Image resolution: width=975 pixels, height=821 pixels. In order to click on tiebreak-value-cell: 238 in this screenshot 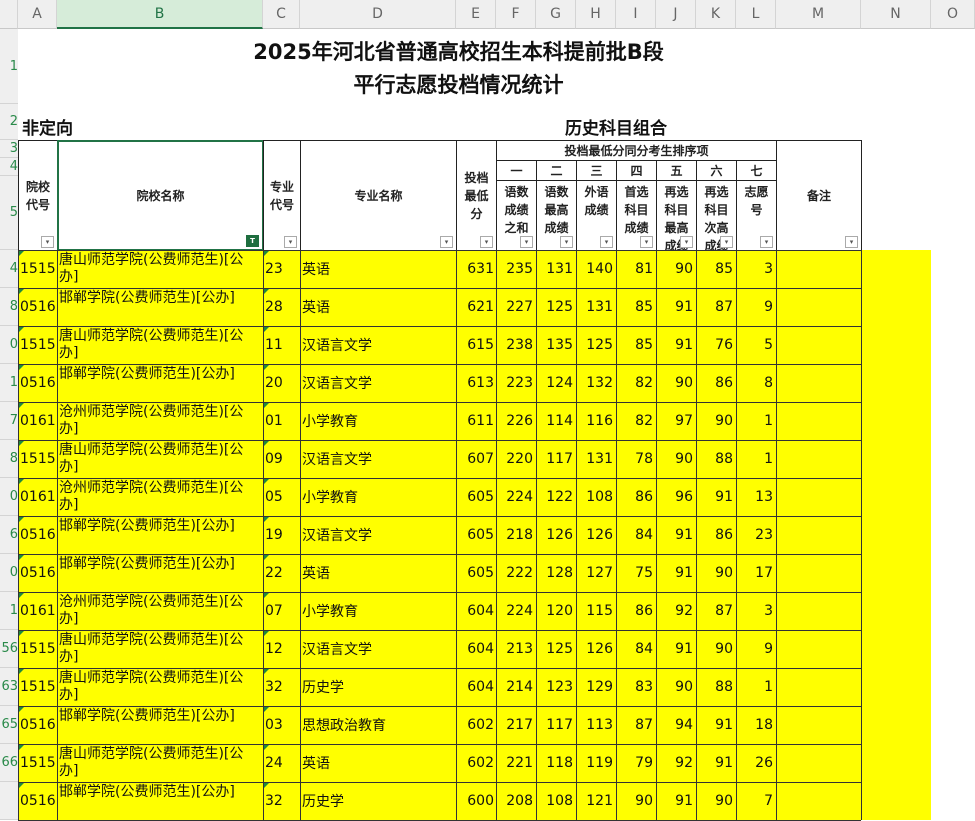, I will do `click(515, 345)`.